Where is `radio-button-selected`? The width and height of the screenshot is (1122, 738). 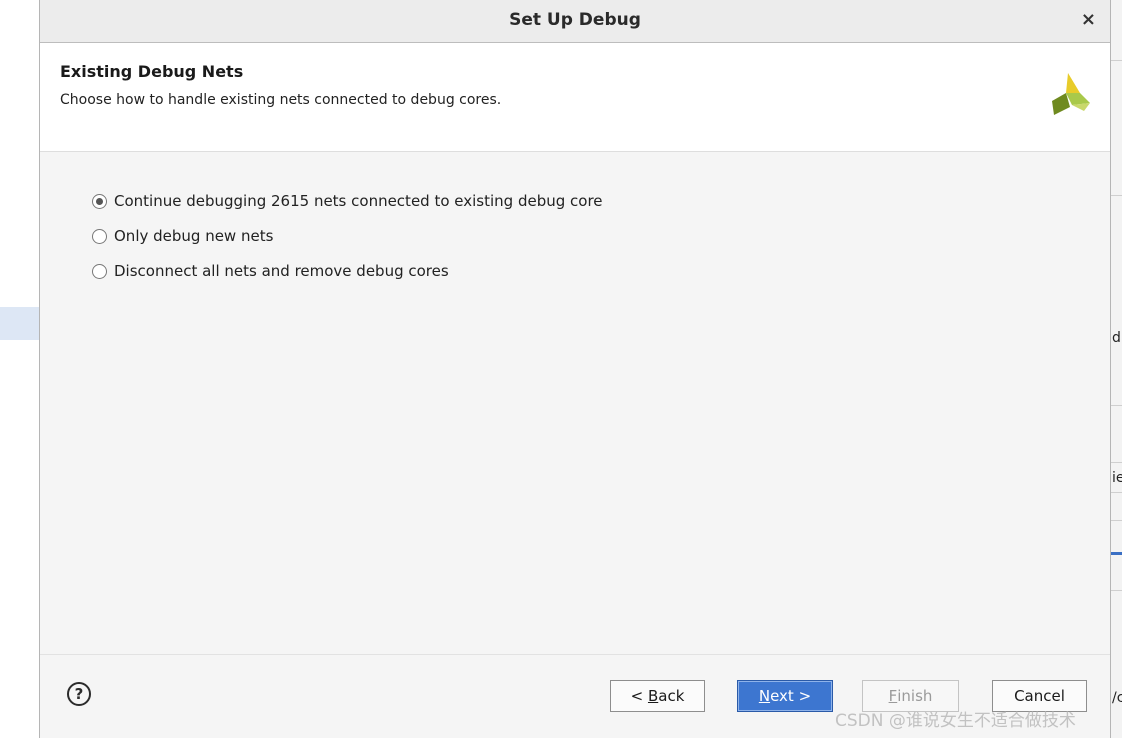
radio-button-selected is located at coordinates (99, 201).